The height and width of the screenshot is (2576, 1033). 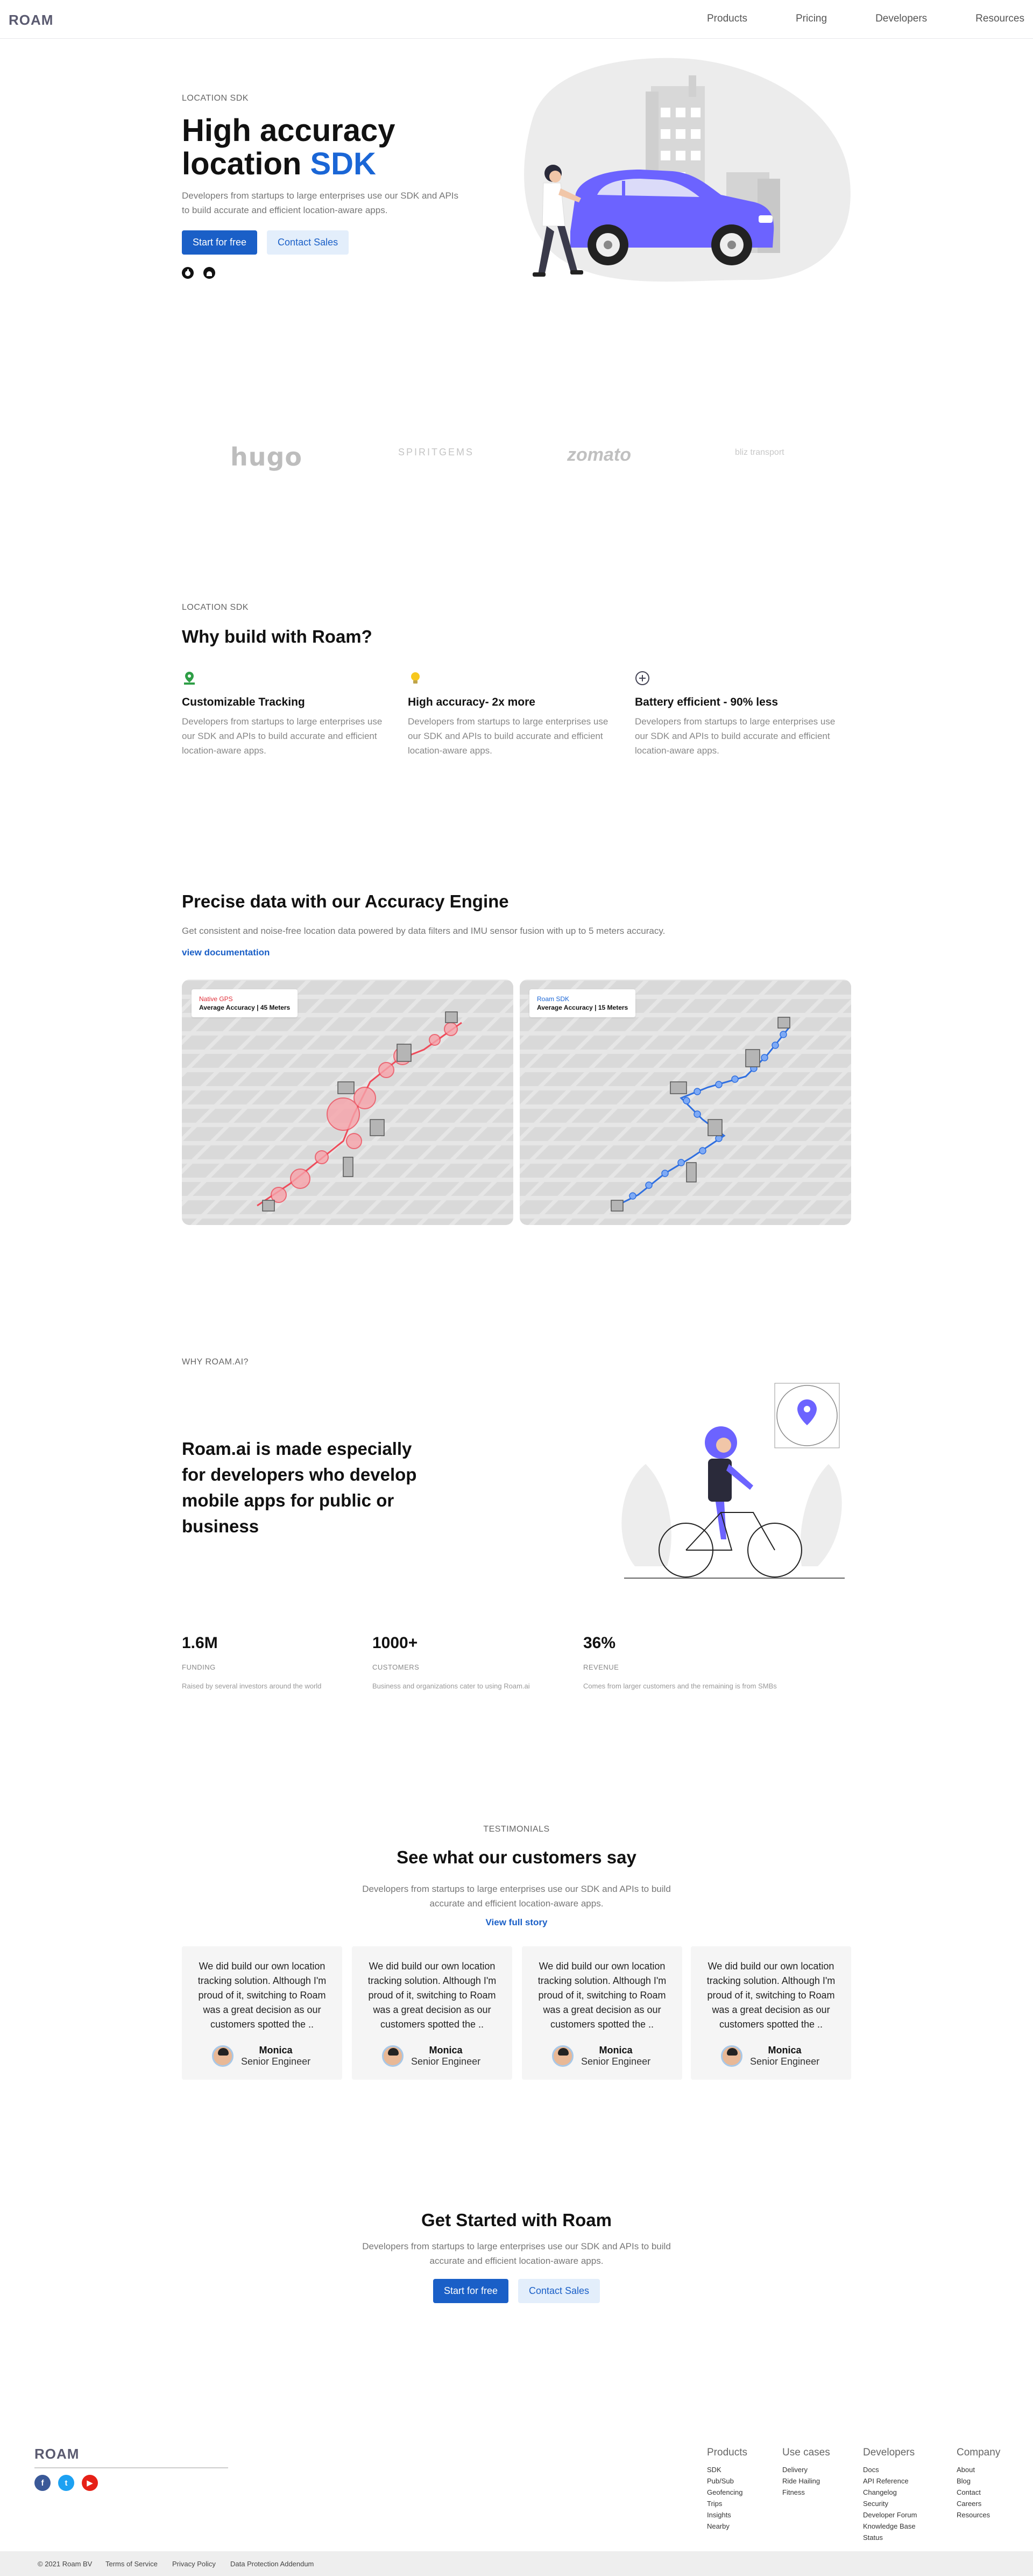 What do you see at coordinates (727, 19) in the screenshot?
I see `nav-products: Products` at bounding box center [727, 19].